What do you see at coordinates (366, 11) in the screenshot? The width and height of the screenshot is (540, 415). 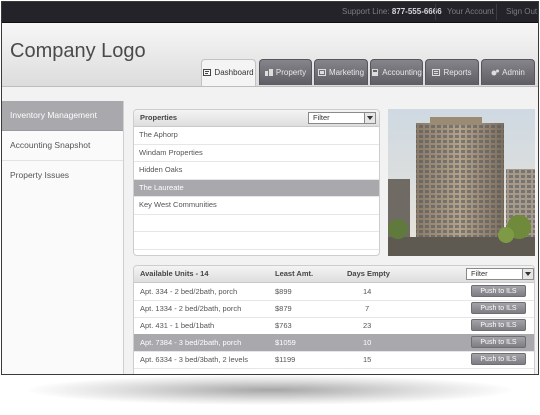 I see `support-line-label: Support Line:` at bounding box center [366, 11].